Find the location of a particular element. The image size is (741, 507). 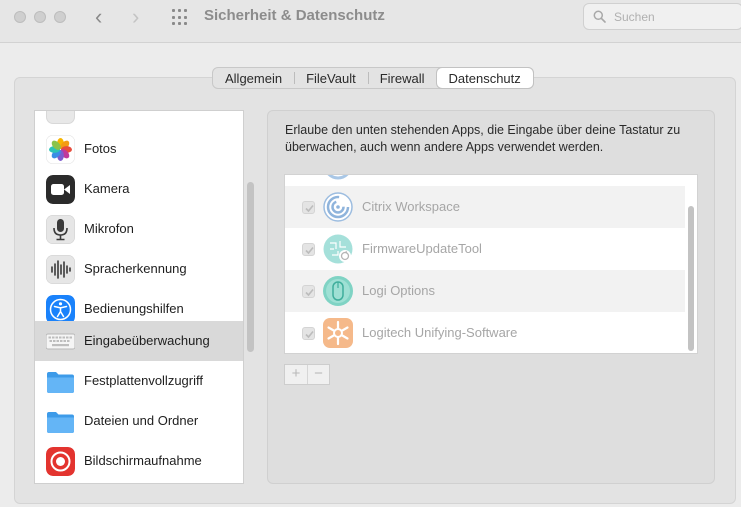

logitech-unifying-icon is located at coordinates (338, 333).